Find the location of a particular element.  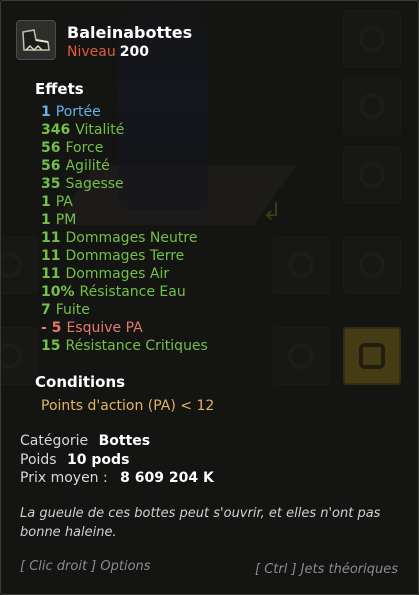

effect-line: 35 Sagesse is located at coordinates (124, 184).